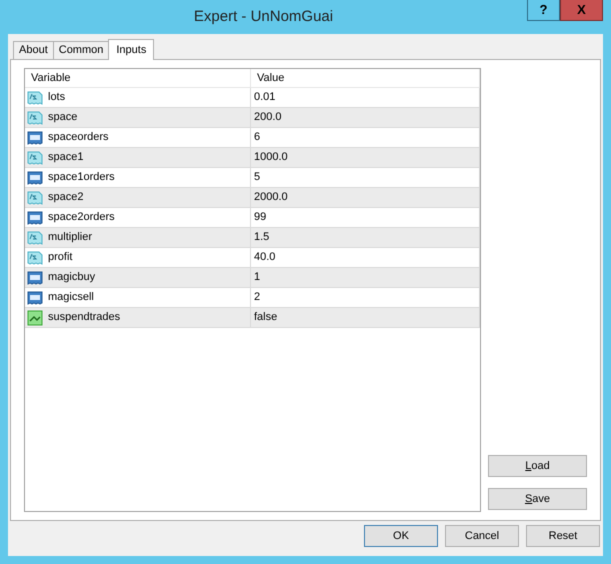 The image size is (611, 564). I want to click on variable-value: 0.01, so click(265, 97).